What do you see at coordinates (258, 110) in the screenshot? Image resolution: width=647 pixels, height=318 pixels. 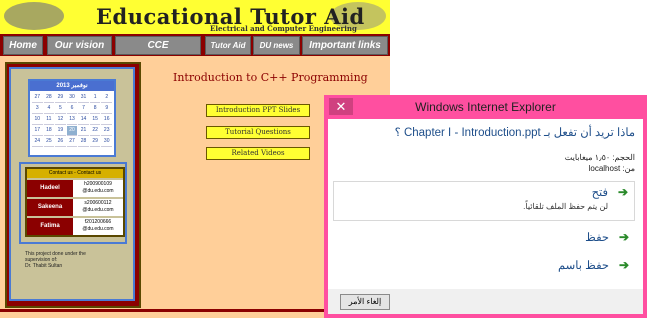 I see `intro-ppt-slides-button: Introduction PPT Slides` at bounding box center [258, 110].